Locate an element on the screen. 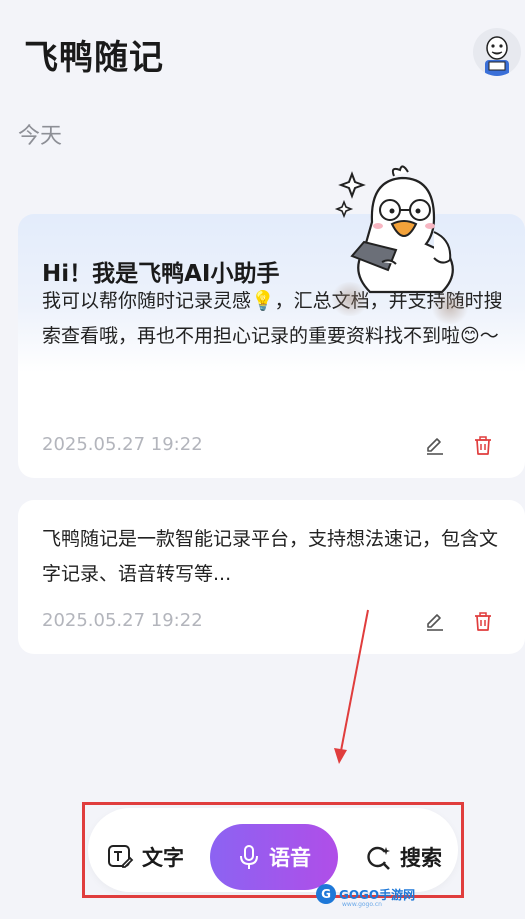 This screenshot has width=525, height=919. microphone-icon is located at coordinates (249, 857).